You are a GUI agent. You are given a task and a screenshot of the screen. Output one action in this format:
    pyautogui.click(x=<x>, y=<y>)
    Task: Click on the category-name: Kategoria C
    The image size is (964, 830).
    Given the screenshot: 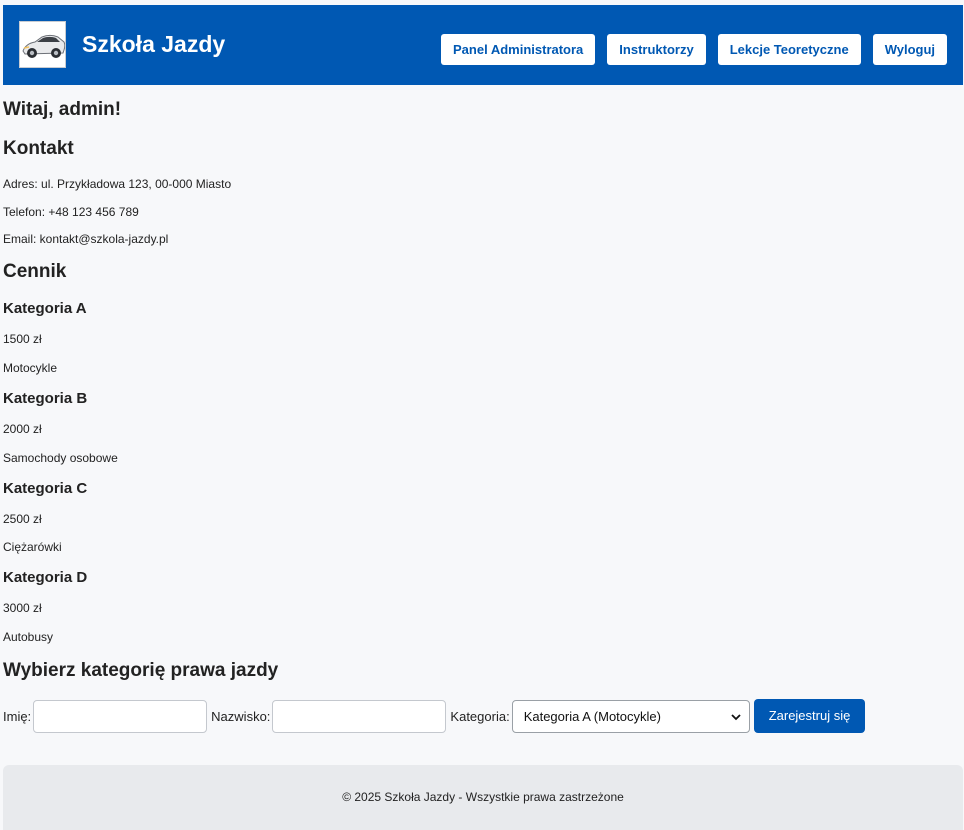 What is the action you would take?
    pyautogui.click(x=45, y=488)
    